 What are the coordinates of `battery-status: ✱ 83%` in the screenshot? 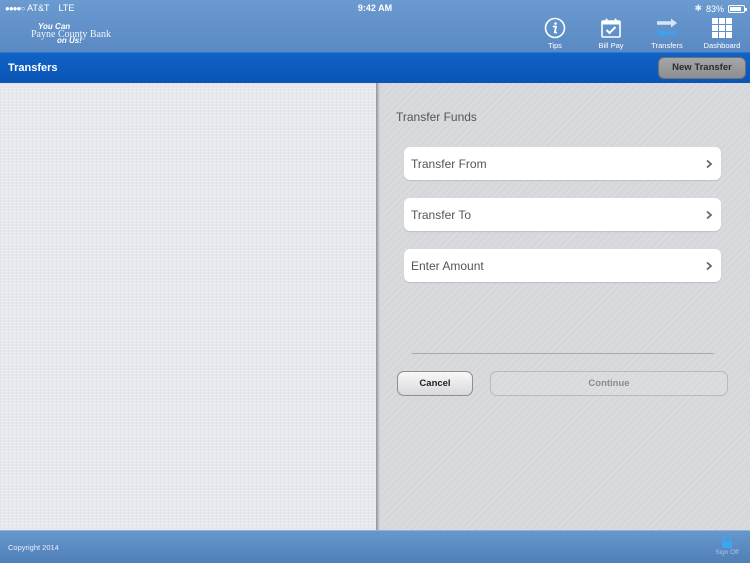 It's located at (720, 8).